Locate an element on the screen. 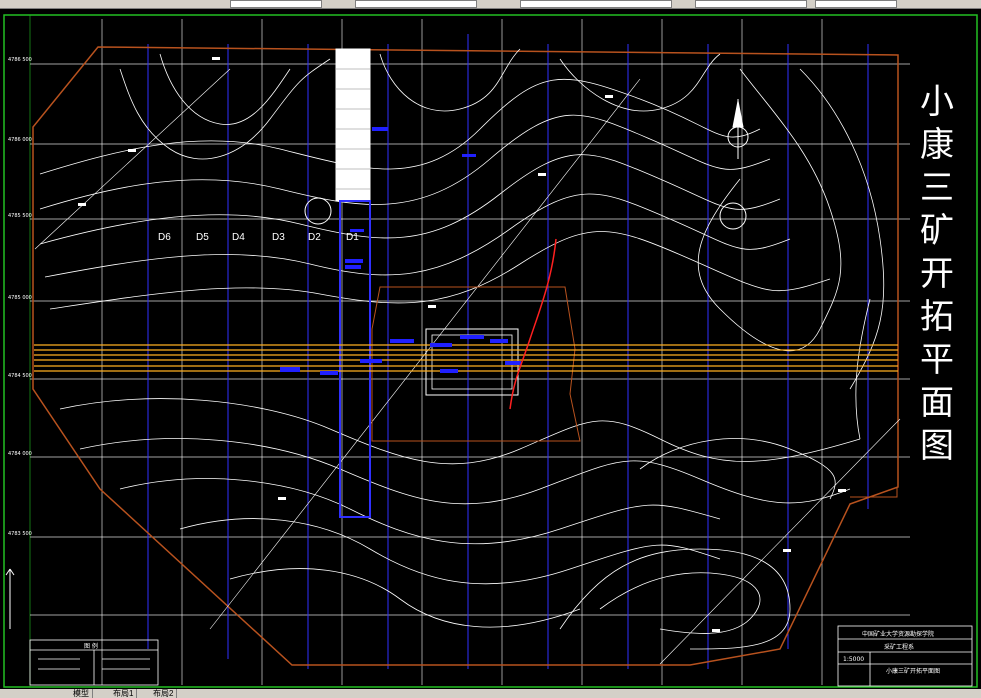  title-char: 图 is located at coordinates (937, 446).